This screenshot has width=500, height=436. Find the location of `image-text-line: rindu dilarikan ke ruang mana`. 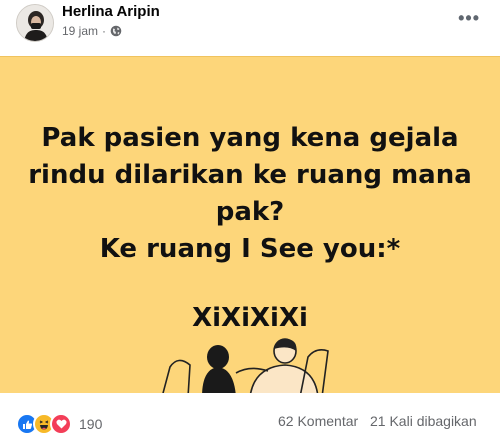

image-text-line: rindu dilarikan ke ruang mana is located at coordinates (250, 175).